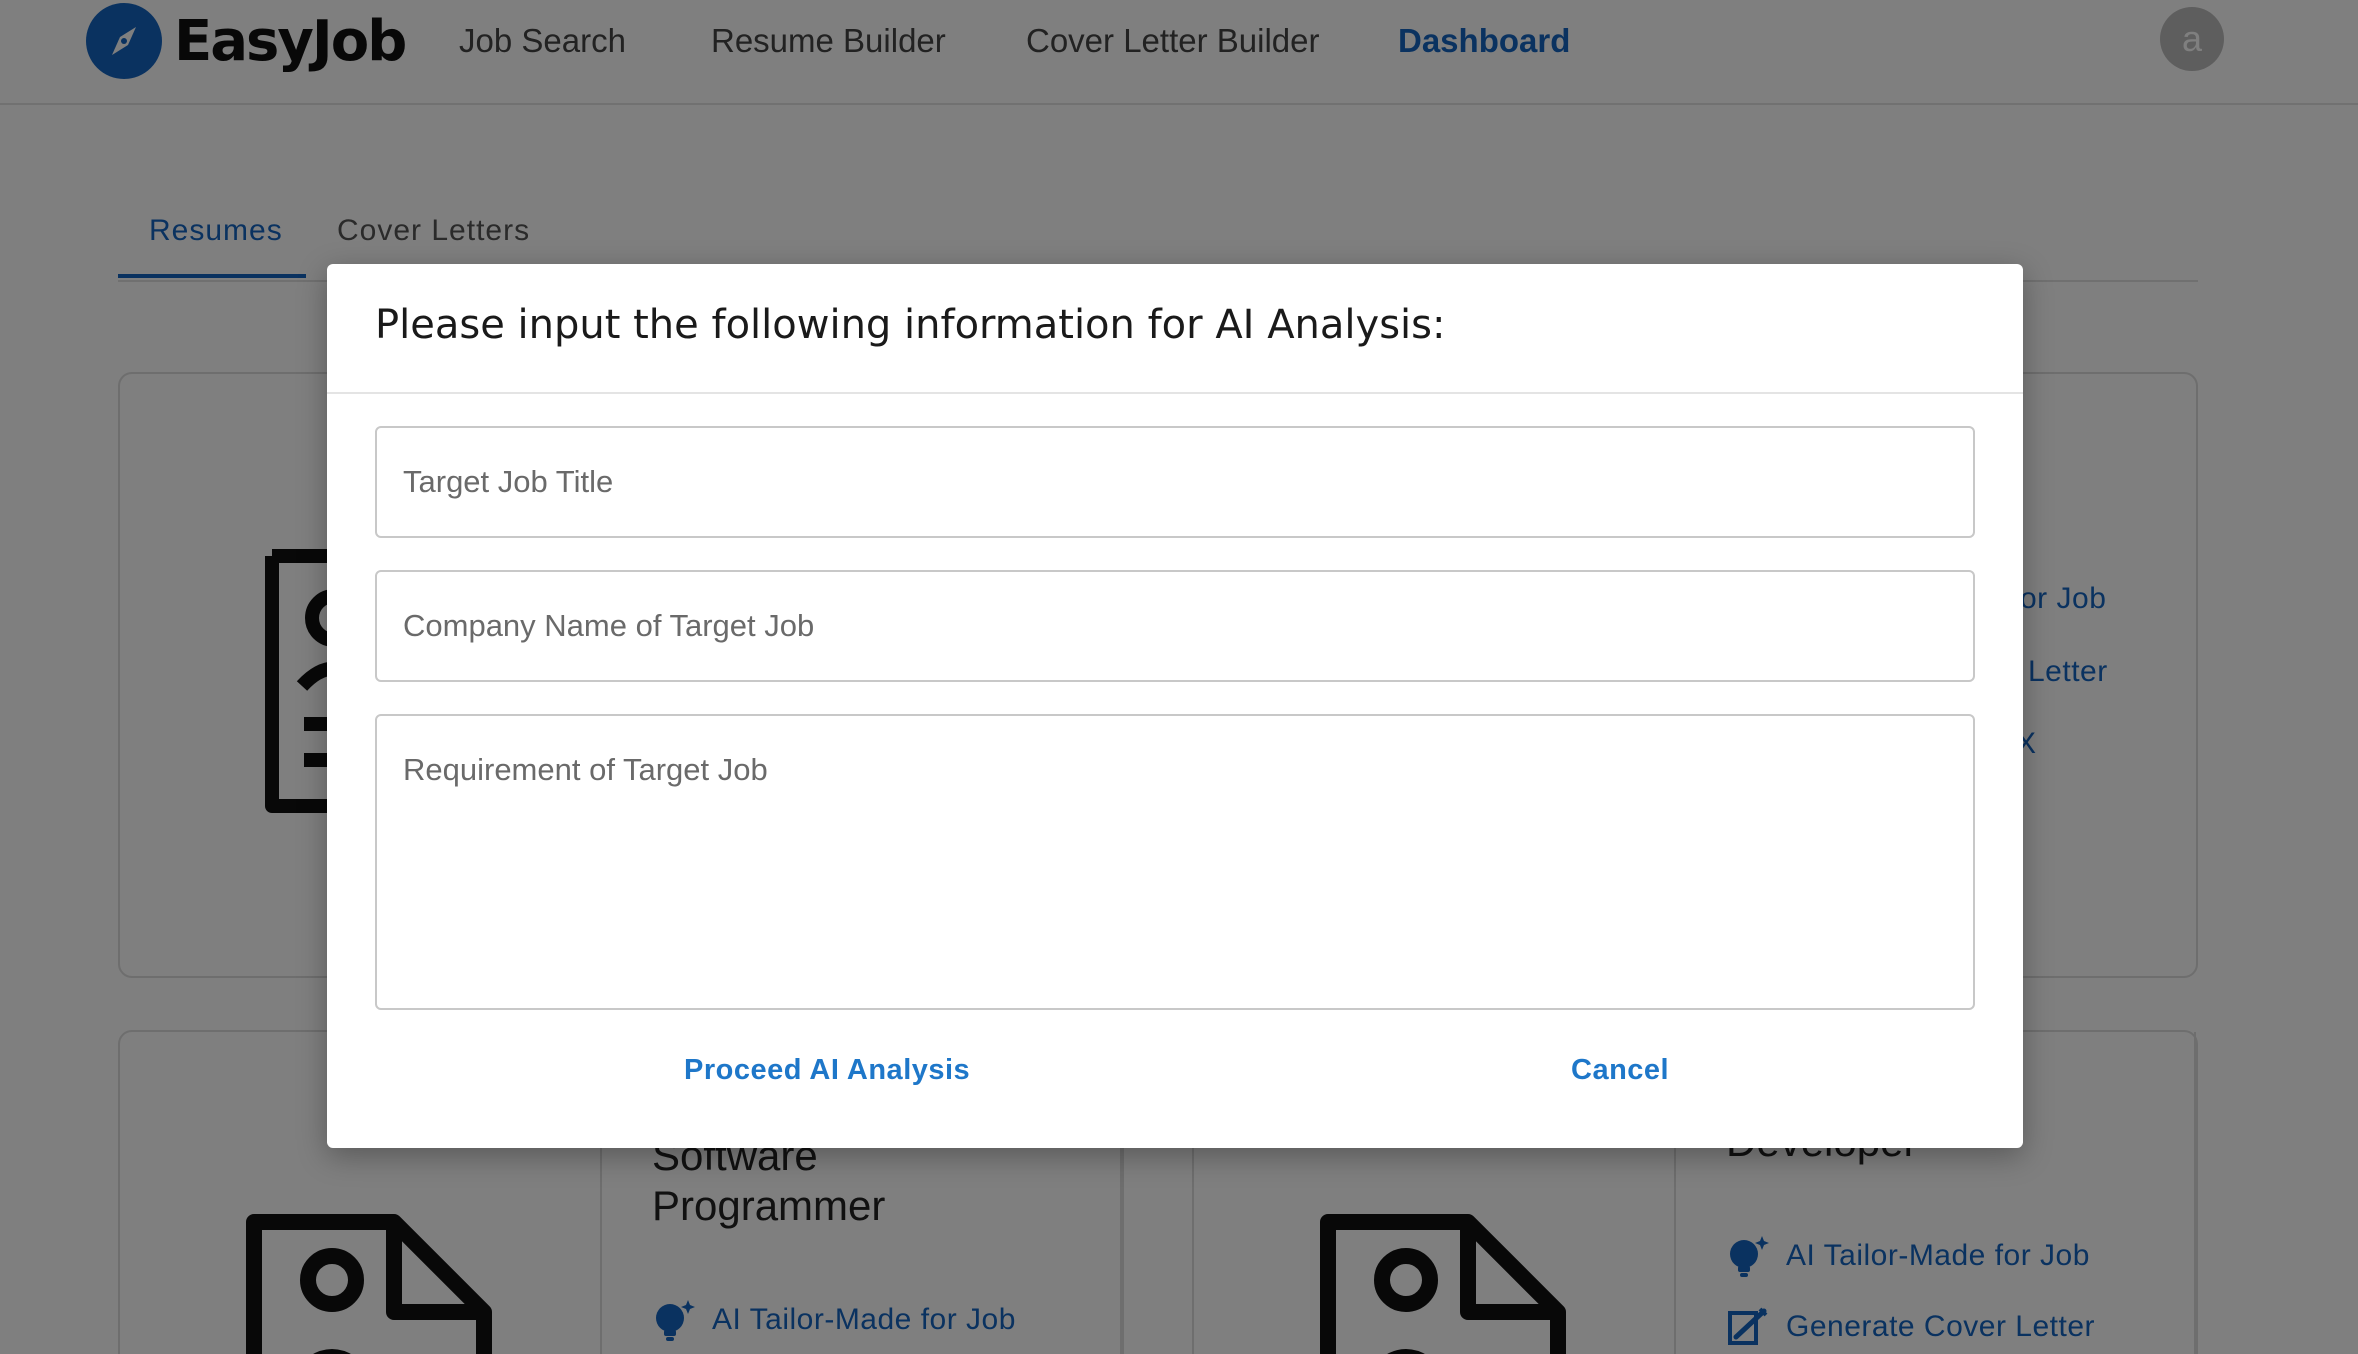 The height and width of the screenshot is (1354, 2358). What do you see at coordinates (1620, 1070) in the screenshot?
I see `cancel-button: Cancel` at bounding box center [1620, 1070].